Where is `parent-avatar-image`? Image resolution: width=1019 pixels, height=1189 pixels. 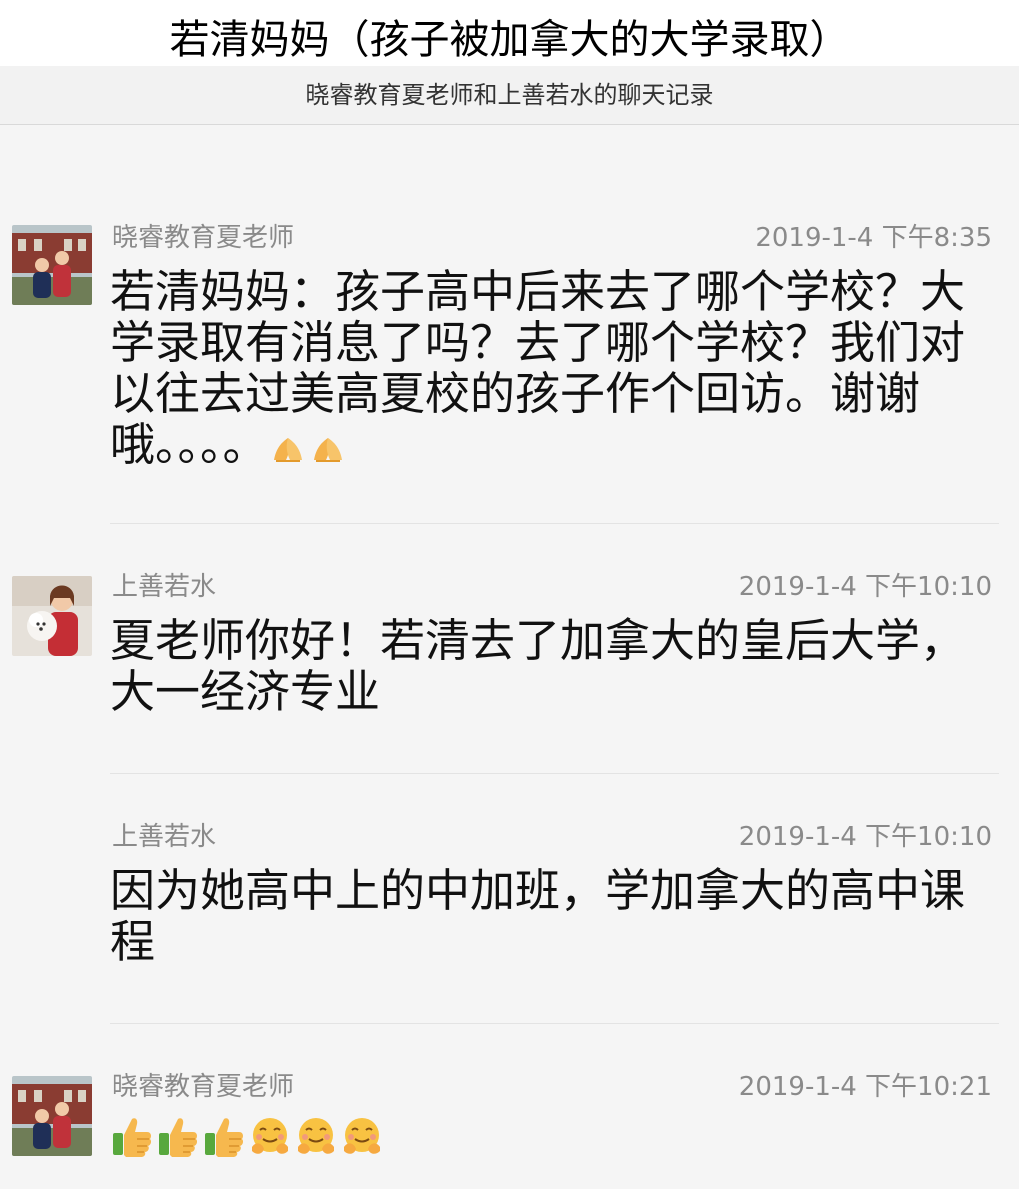
parent-avatar-image is located at coordinates (52, 616).